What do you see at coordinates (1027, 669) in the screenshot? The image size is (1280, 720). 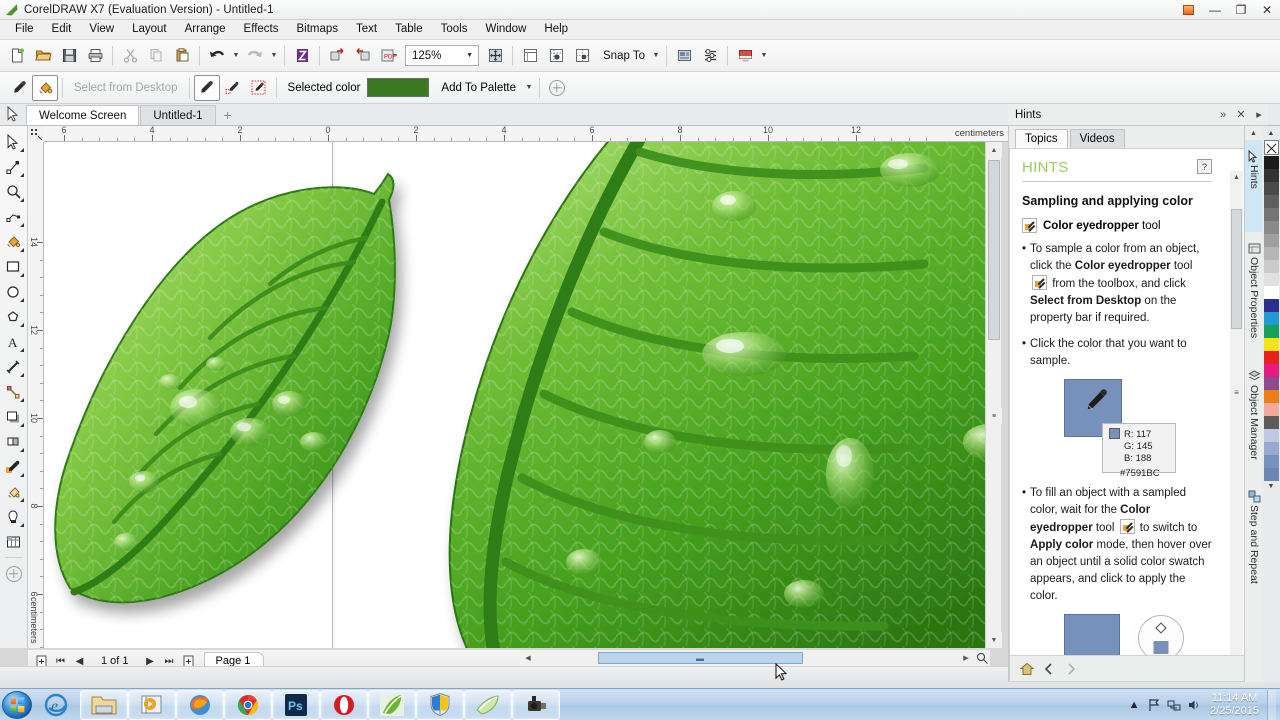 I see `hints-home-icon` at bounding box center [1027, 669].